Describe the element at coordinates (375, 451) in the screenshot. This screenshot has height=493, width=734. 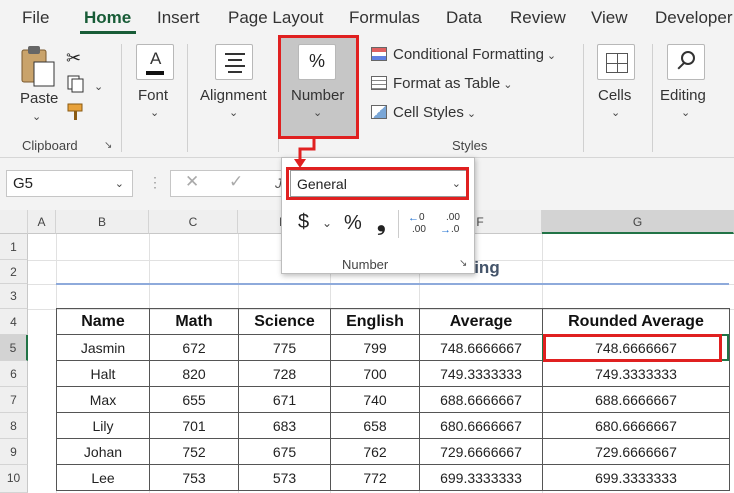
I see `cell: 762` at that location.